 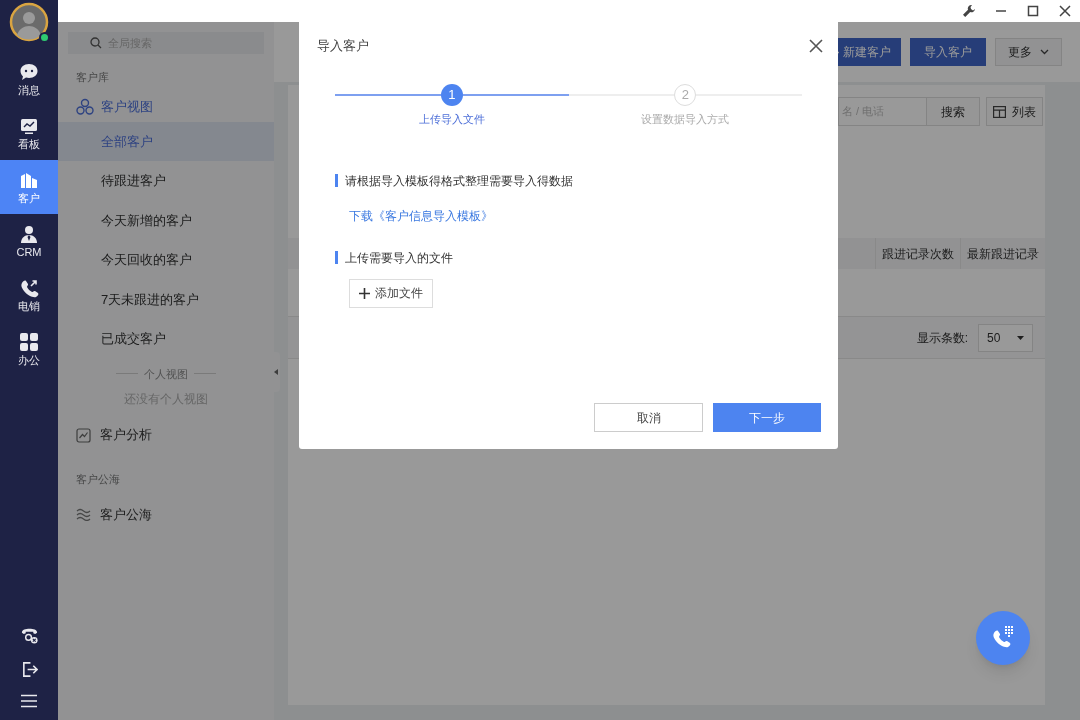 What do you see at coordinates (126, 435) in the screenshot?
I see `sidebar-item: 客户分析` at bounding box center [126, 435].